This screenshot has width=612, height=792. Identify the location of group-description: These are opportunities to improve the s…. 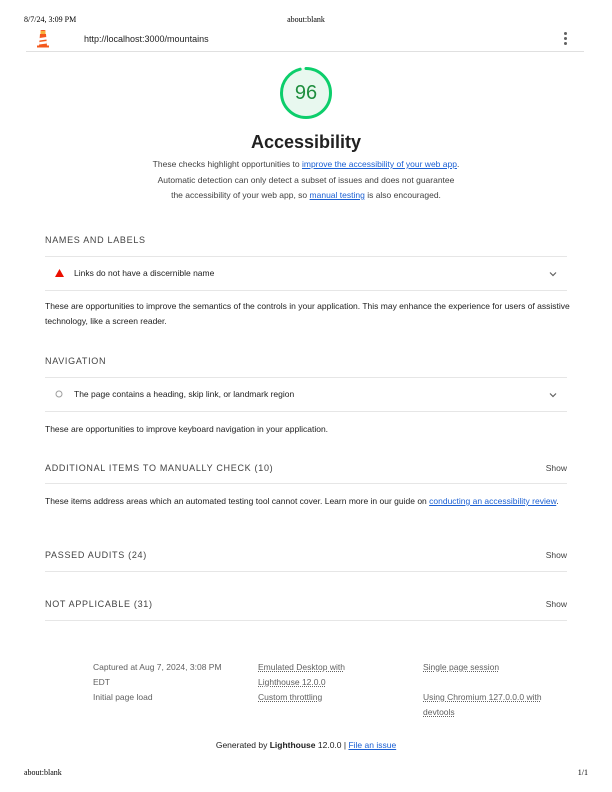
(307, 313).